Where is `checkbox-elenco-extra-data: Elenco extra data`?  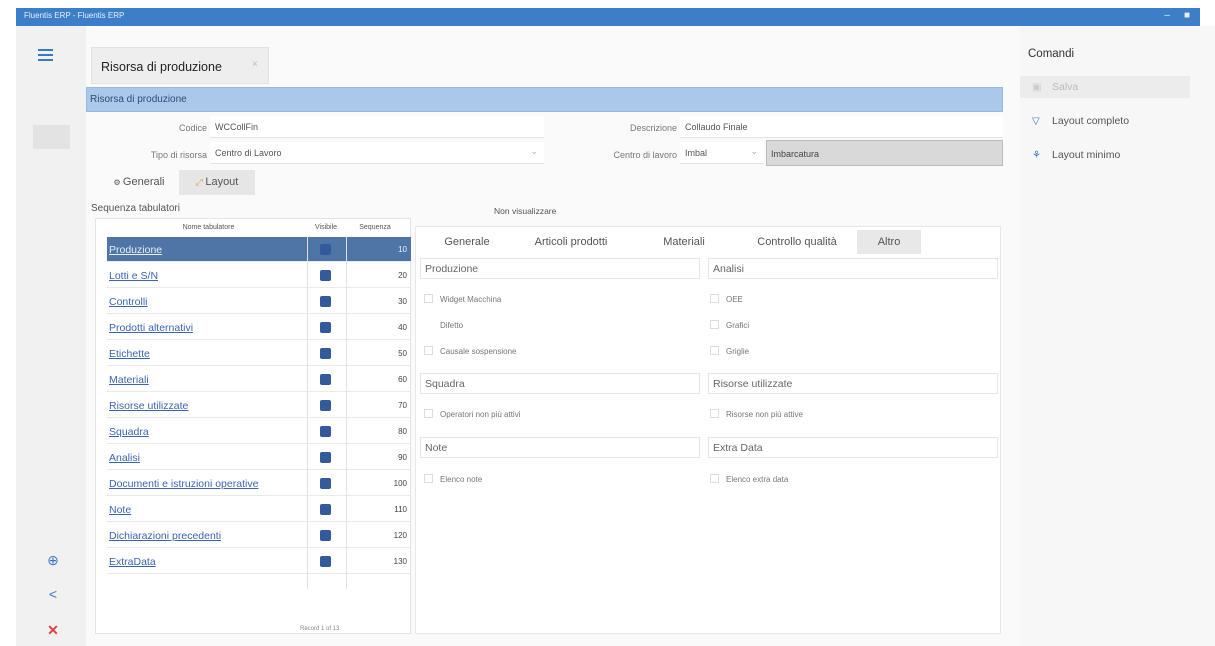
checkbox-elenco-extra-data: Elenco extra data is located at coordinates (749, 479).